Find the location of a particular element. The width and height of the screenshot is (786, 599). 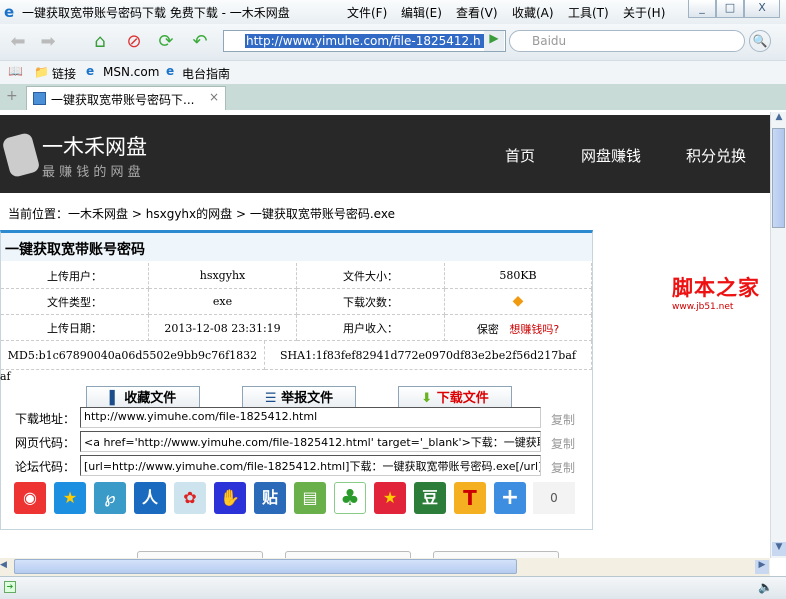

speaker-icon: 🔈 is located at coordinates (765, 587).